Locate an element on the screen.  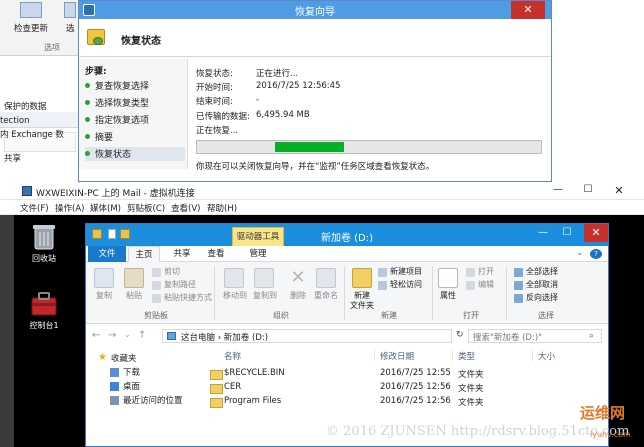
menu-help: 帮助(H) is located at coordinates (222, 208).